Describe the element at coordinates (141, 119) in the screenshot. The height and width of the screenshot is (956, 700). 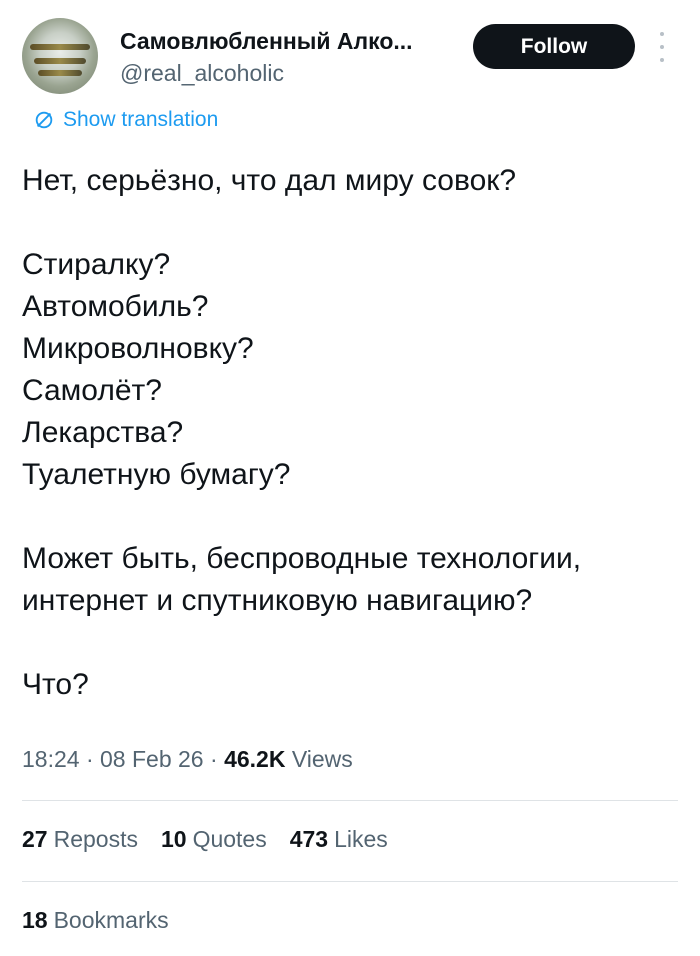
I see `show-translation-label: Show translation` at that location.